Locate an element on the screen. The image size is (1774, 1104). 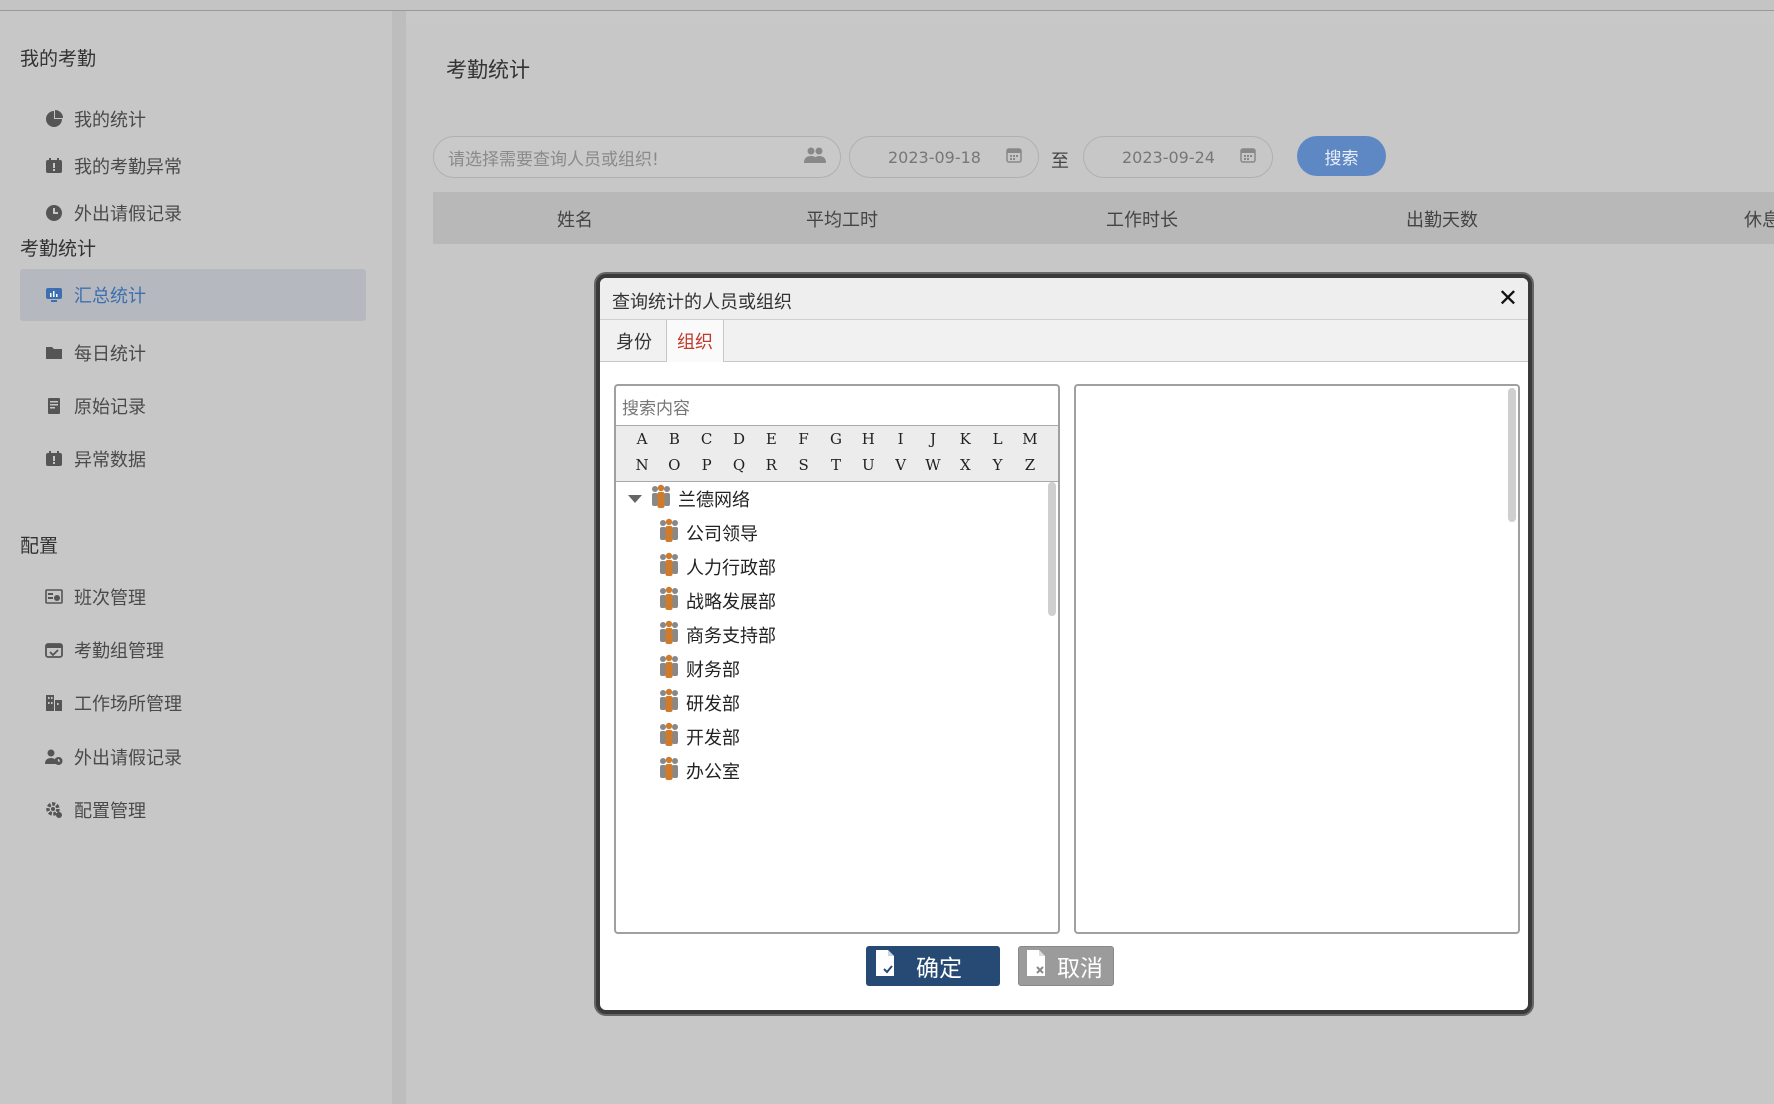
sidebar-item-workplace-management: 工作场所管理 is located at coordinates (193, 703).